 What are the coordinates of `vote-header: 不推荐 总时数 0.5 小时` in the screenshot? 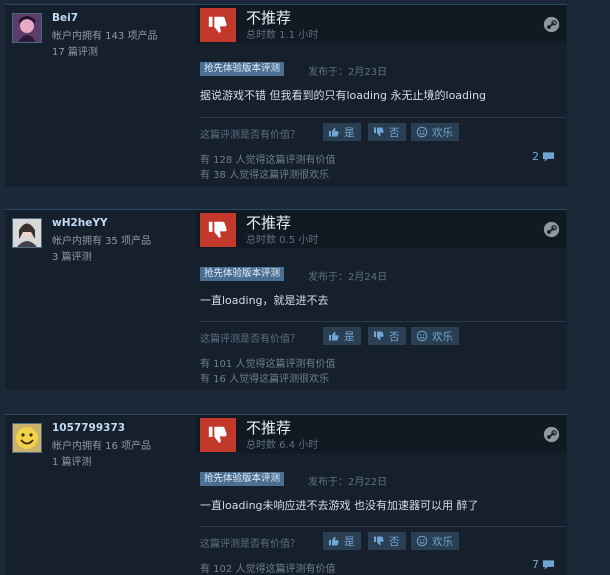 It's located at (381, 229).